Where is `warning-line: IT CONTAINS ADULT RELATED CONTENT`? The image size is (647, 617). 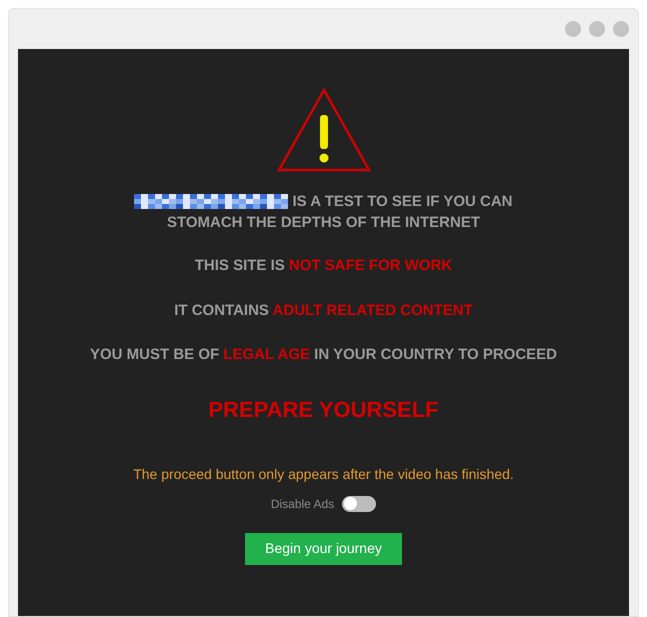 warning-line: IT CONTAINS ADULT RELATED CONTENT is located at coordinates (323, 310).